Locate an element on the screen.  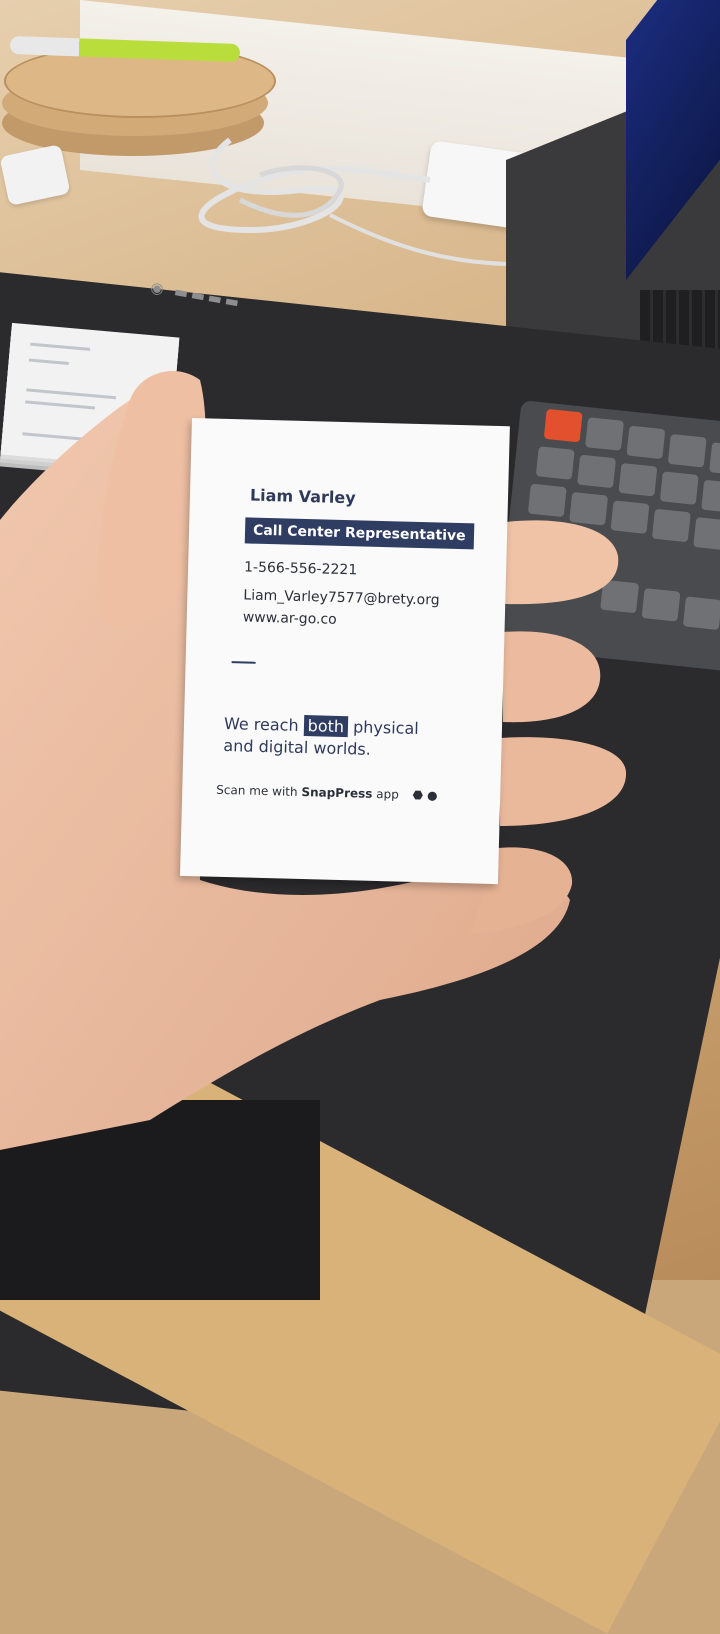
tagline-highlight: both is located at coordinates (326, 726).